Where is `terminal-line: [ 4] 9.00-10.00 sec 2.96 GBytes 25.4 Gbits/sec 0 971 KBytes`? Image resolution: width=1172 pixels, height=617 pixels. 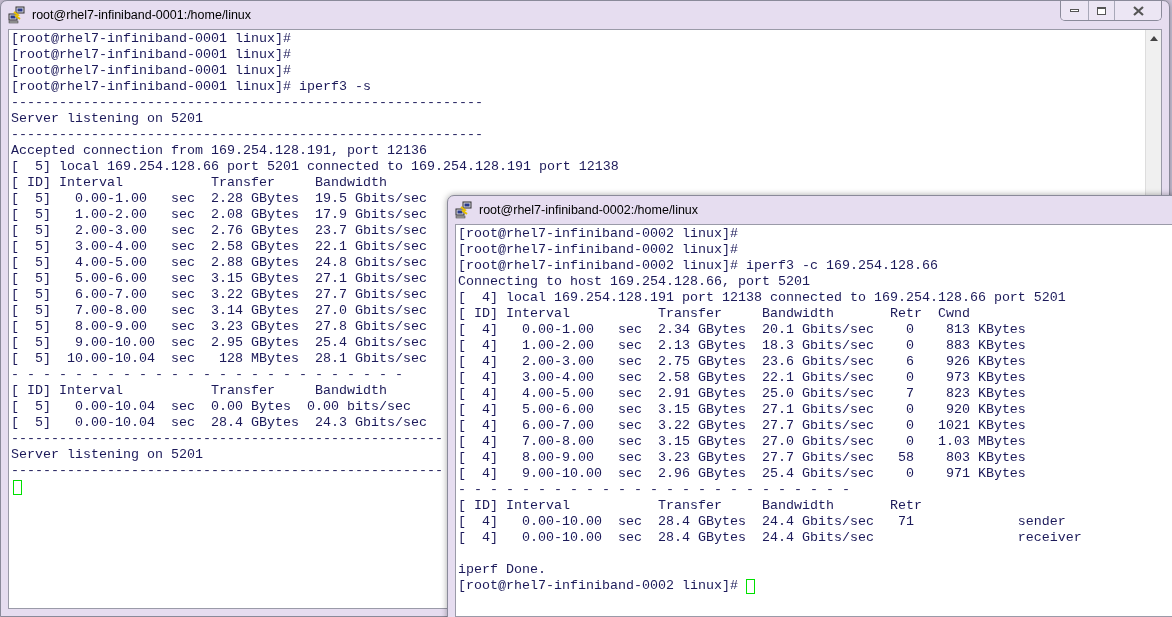 terminal-line: [ 4] 9.00-10.00 sec 2.96 GBytes 25.4 Gbits/sec 0 971 KBytes is located at coordinates (742, 474).